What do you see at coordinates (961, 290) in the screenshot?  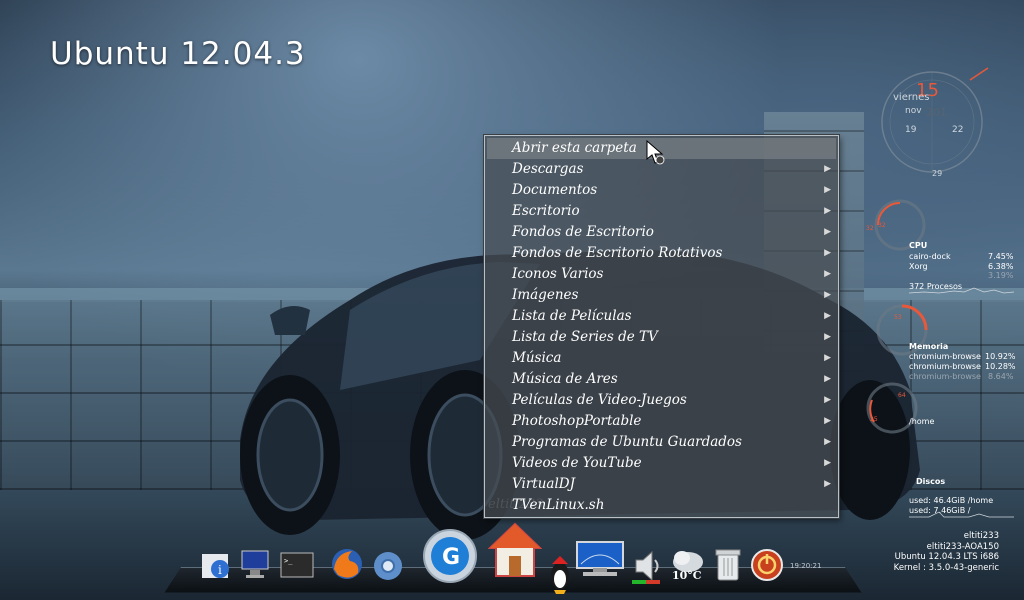 I see `cpu-graph` at bounding box center [961, 290].